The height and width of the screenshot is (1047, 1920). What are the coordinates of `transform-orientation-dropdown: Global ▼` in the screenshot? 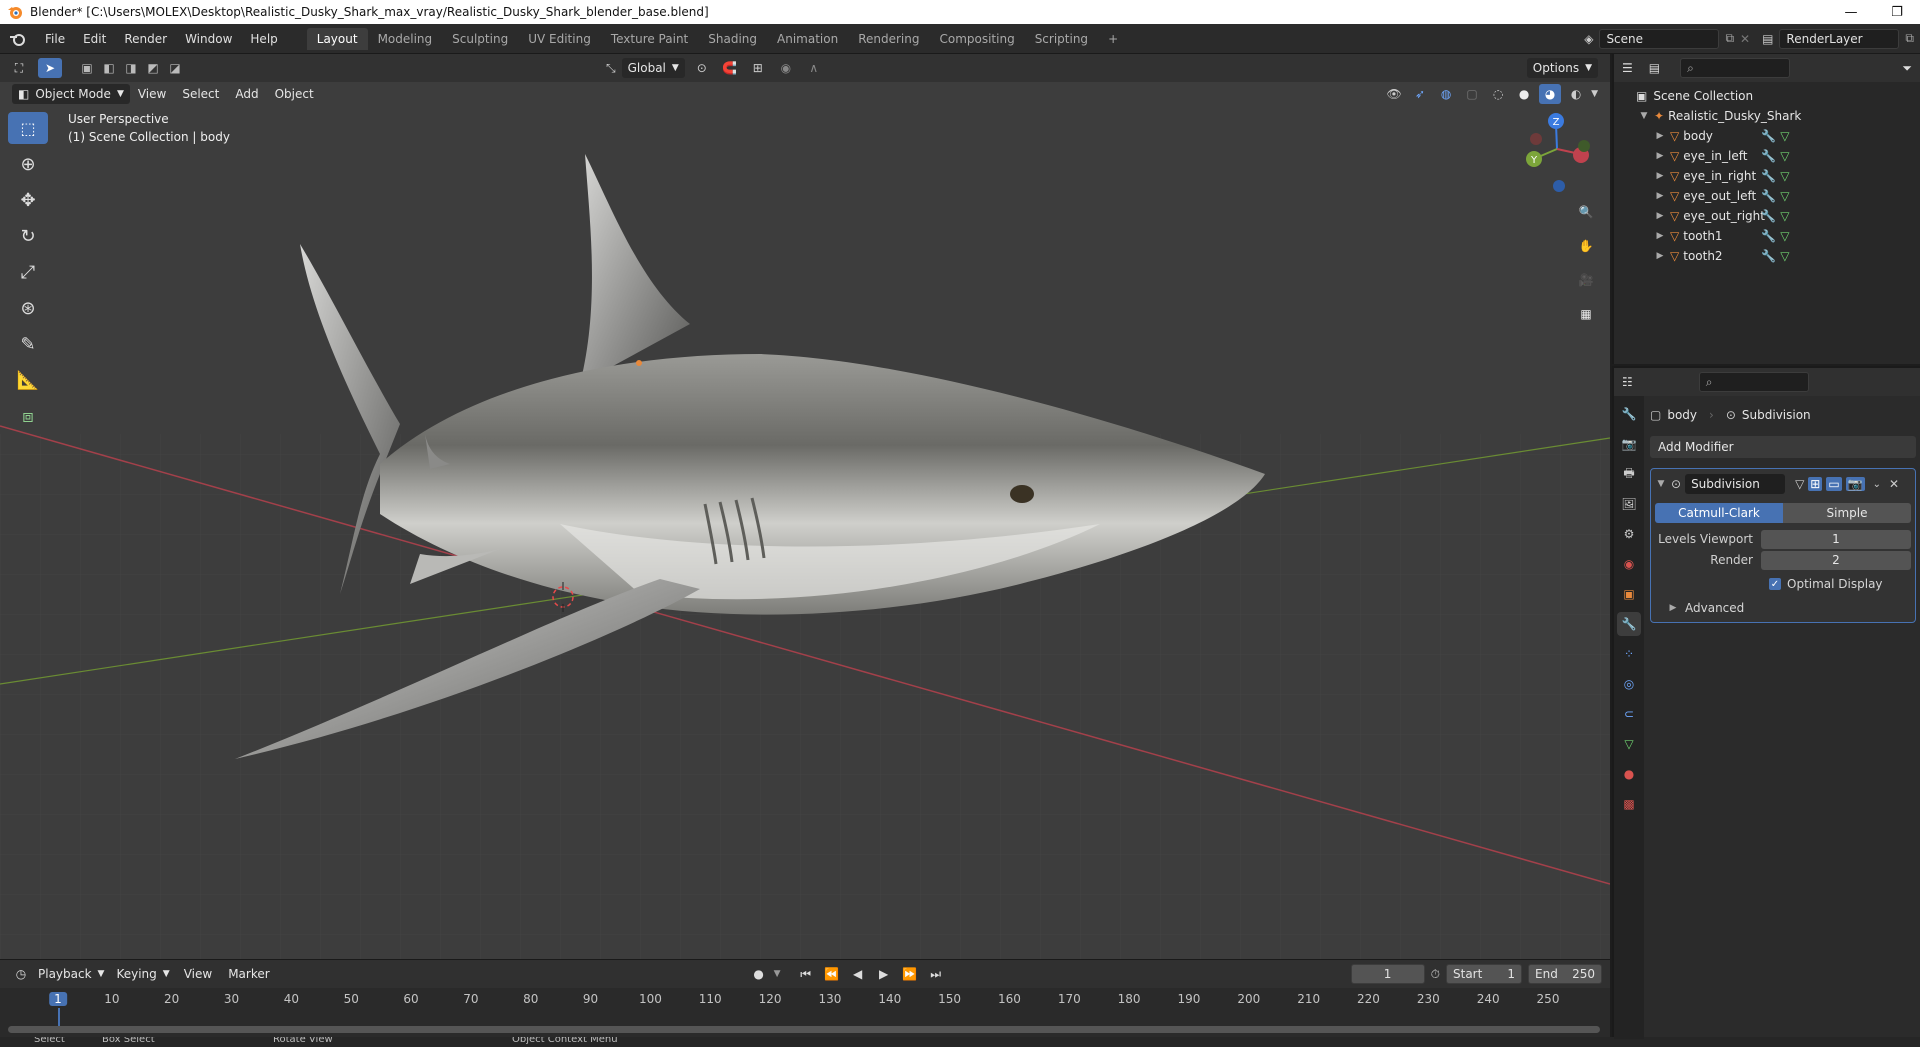 It's located at (653, 68).